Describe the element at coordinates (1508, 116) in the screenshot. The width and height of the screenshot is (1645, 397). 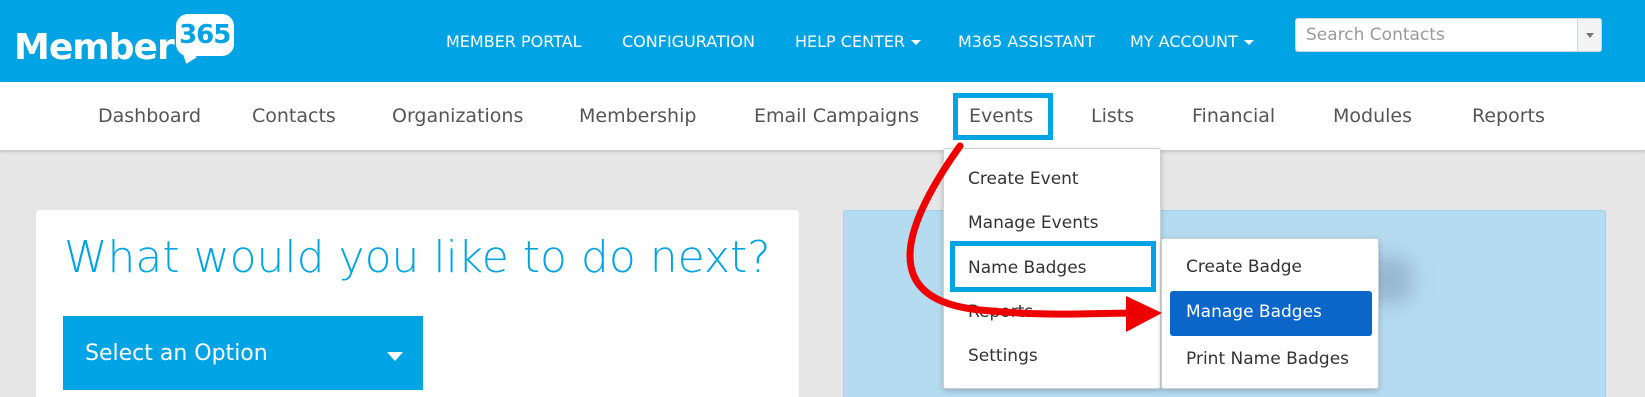
I see `tab-reports: Reports` at that location.